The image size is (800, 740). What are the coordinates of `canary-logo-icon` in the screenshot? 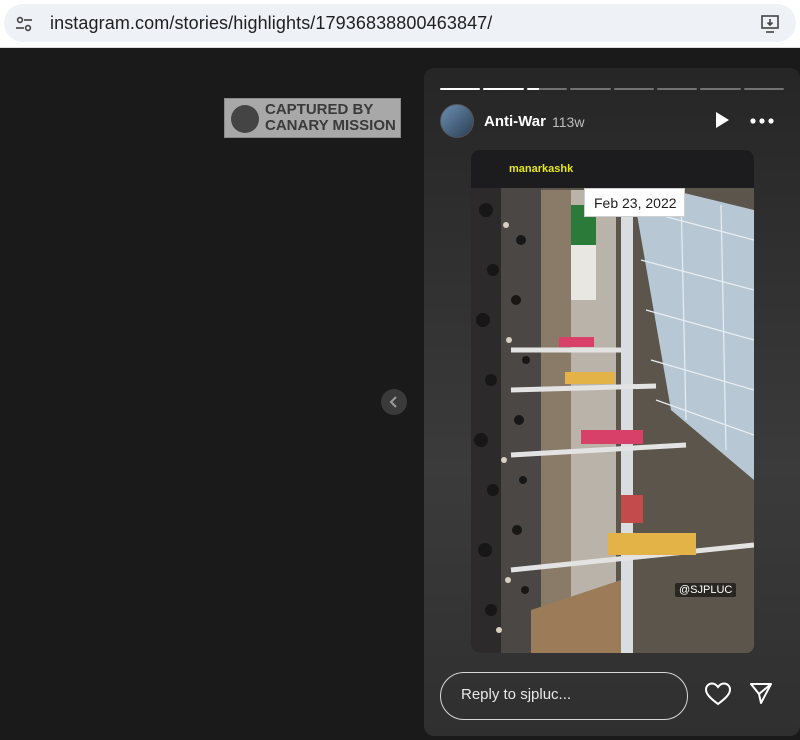 It's located at (245, 119).